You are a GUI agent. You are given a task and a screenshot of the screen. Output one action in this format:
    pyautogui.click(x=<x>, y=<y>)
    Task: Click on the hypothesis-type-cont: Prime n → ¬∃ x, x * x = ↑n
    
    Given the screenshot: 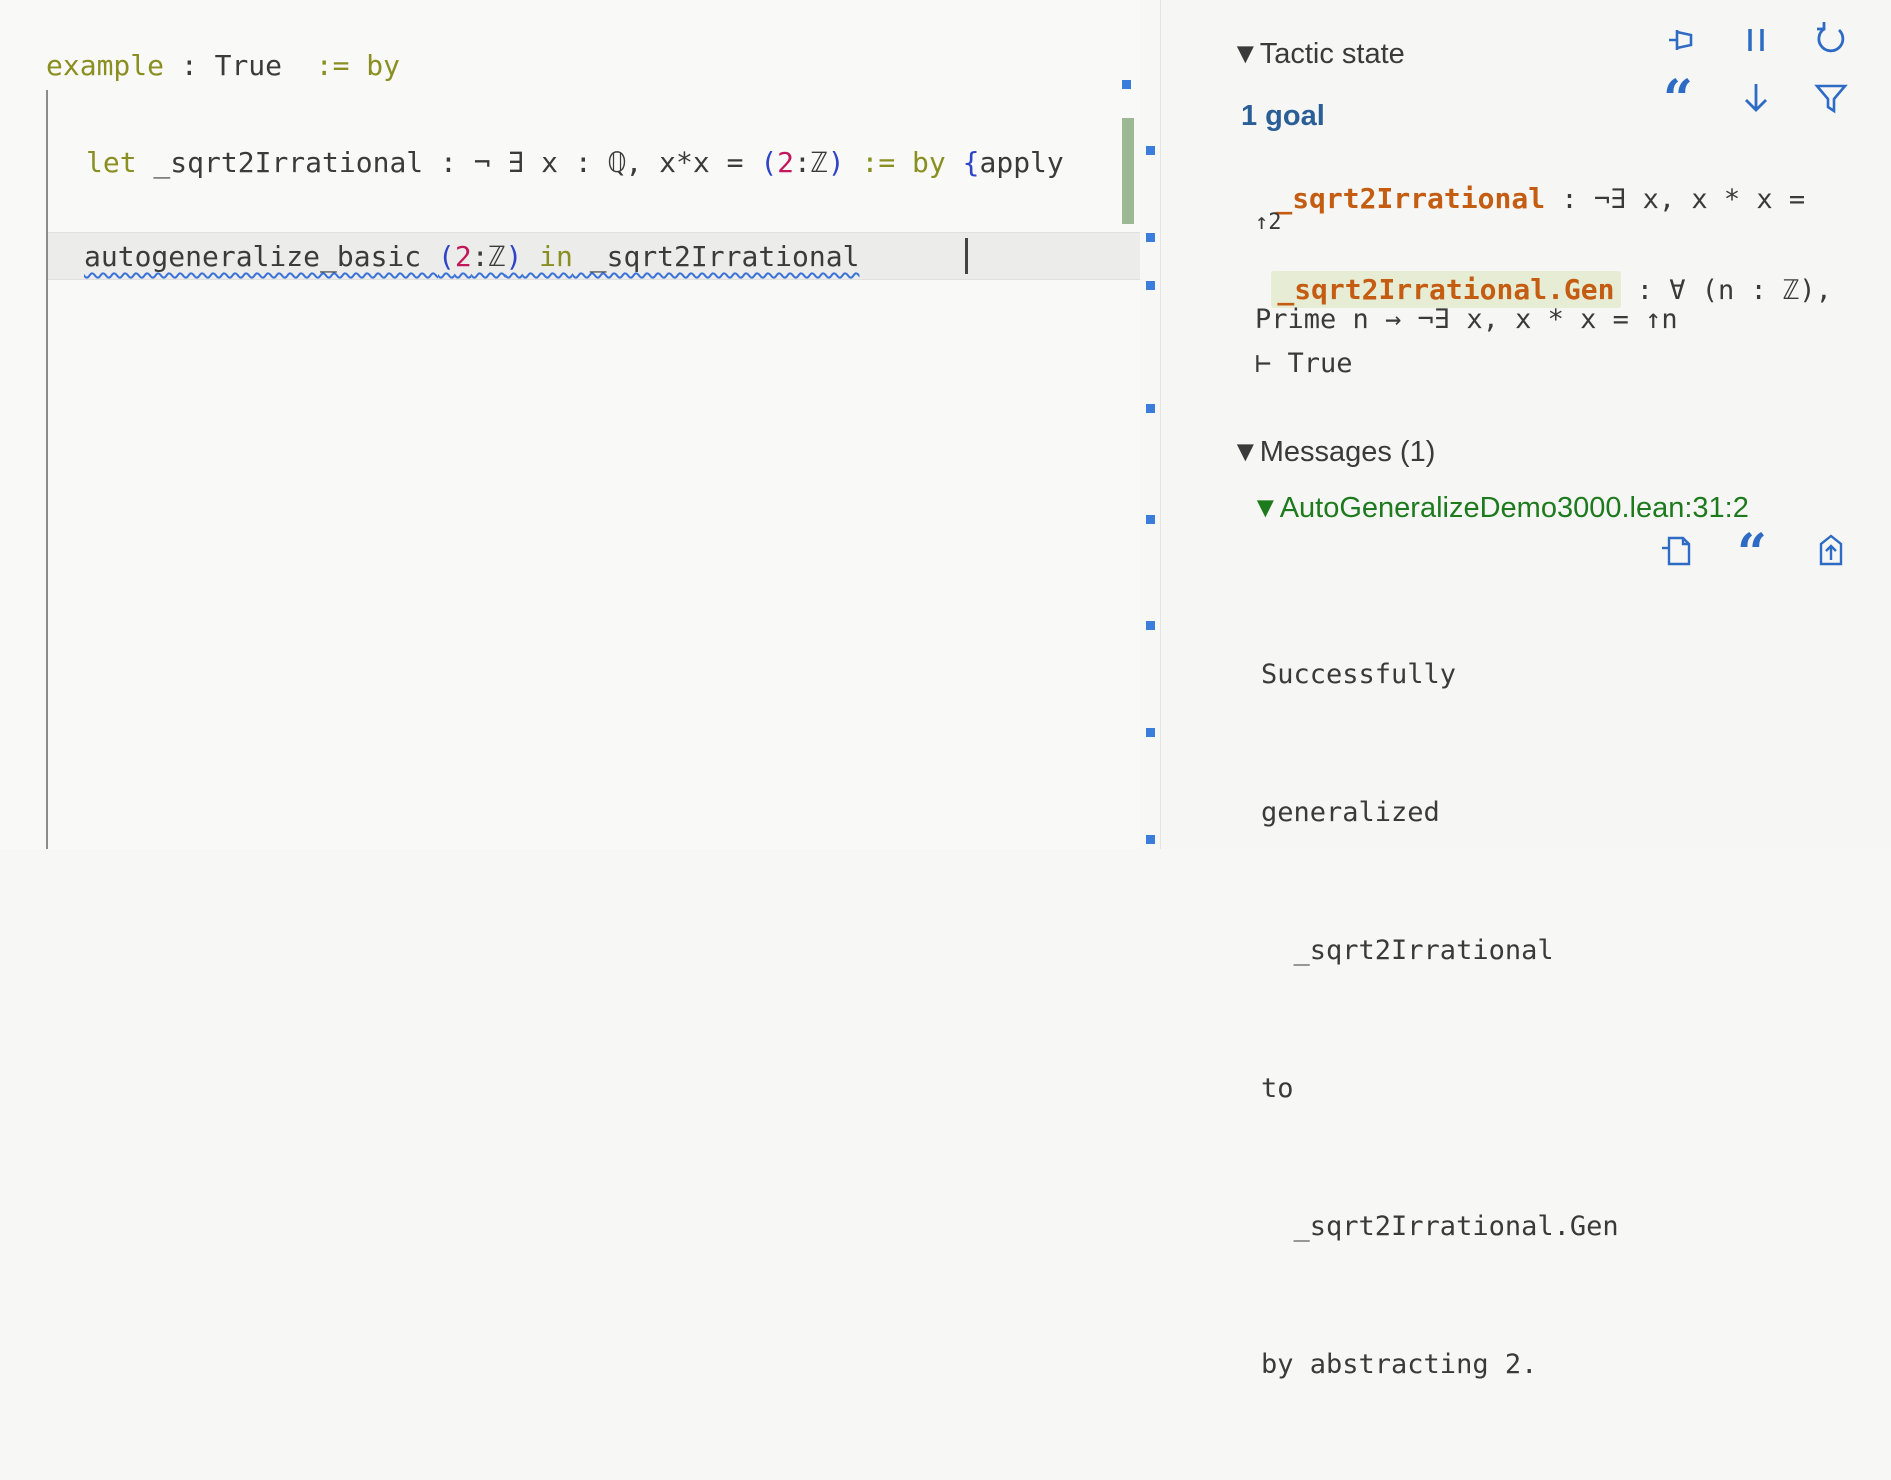 What is the action you would take?
    pyautogui.click(x=1466, y=319)
    